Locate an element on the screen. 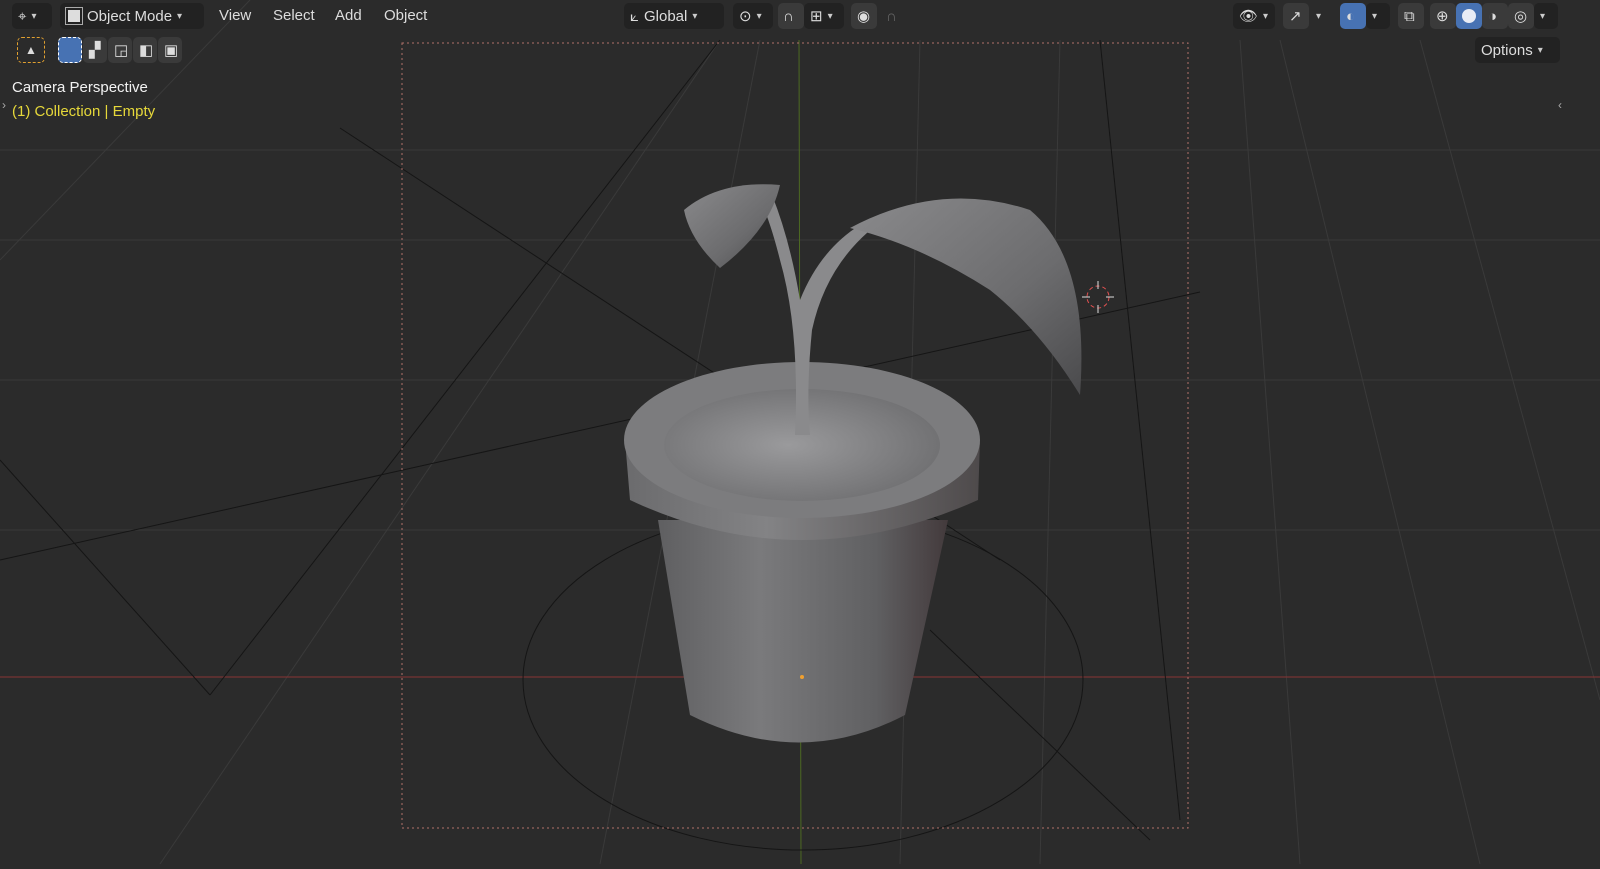 The height and width of the screenshot is (869, 1600). toolbar-expand-icon: › is located at coordinates (4, 105).